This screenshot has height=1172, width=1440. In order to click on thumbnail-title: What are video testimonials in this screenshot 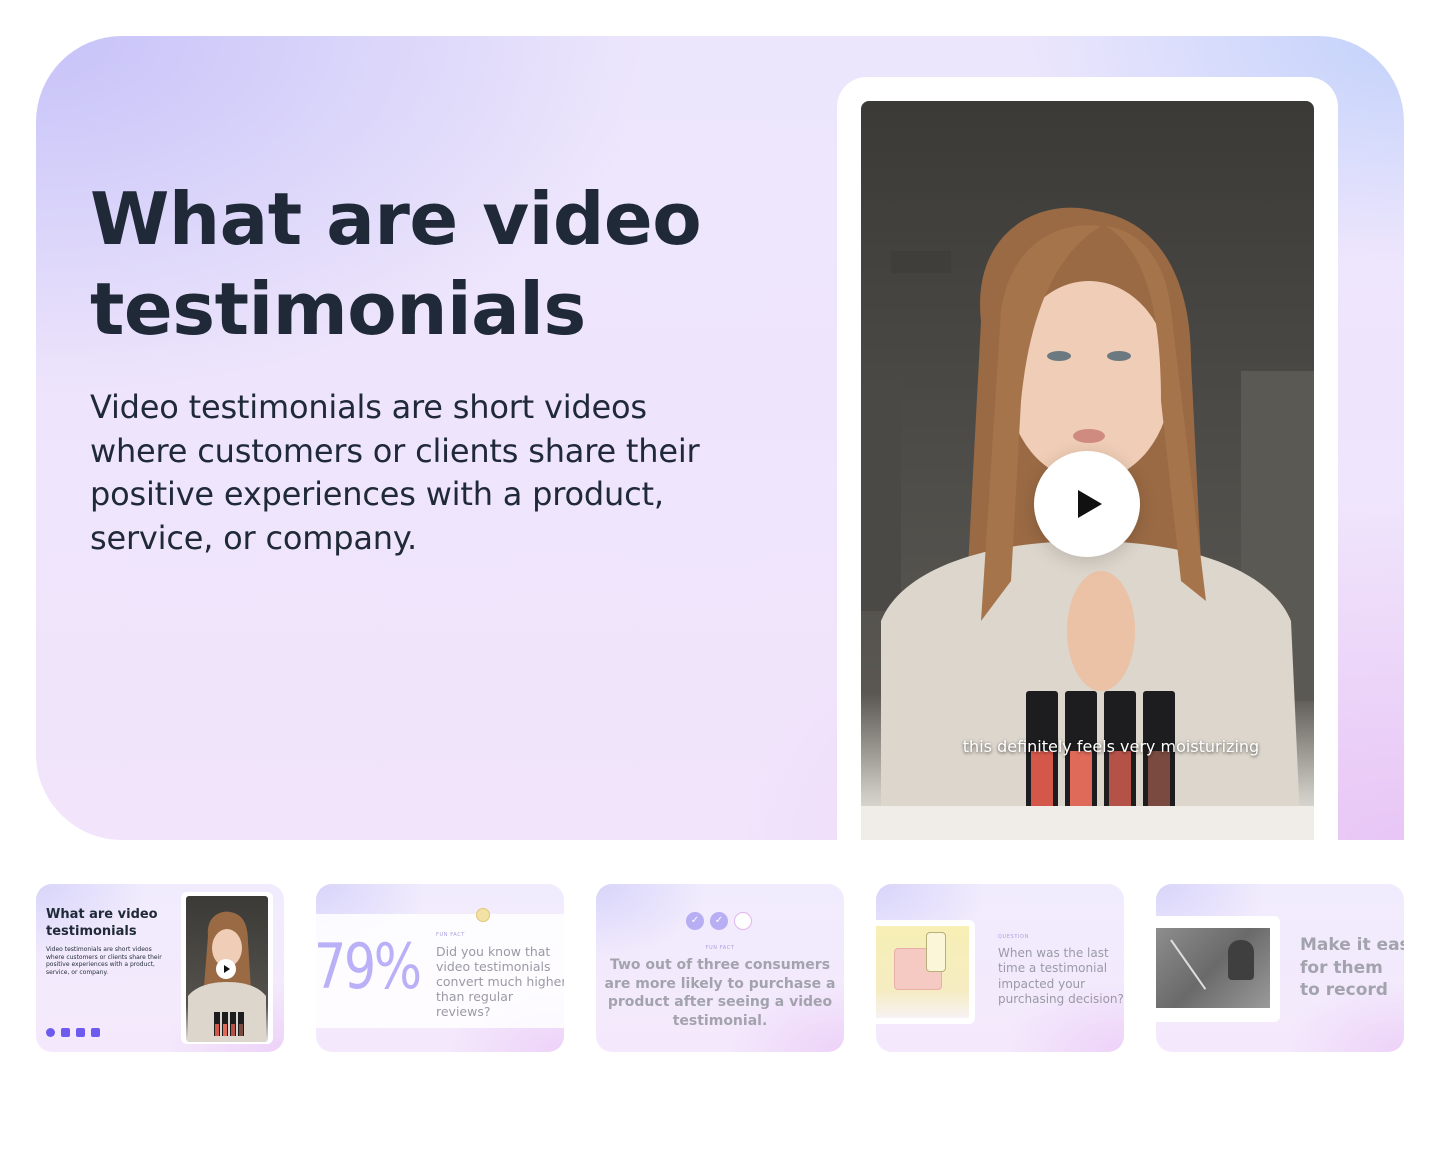, I will do `click(102, 923)`.